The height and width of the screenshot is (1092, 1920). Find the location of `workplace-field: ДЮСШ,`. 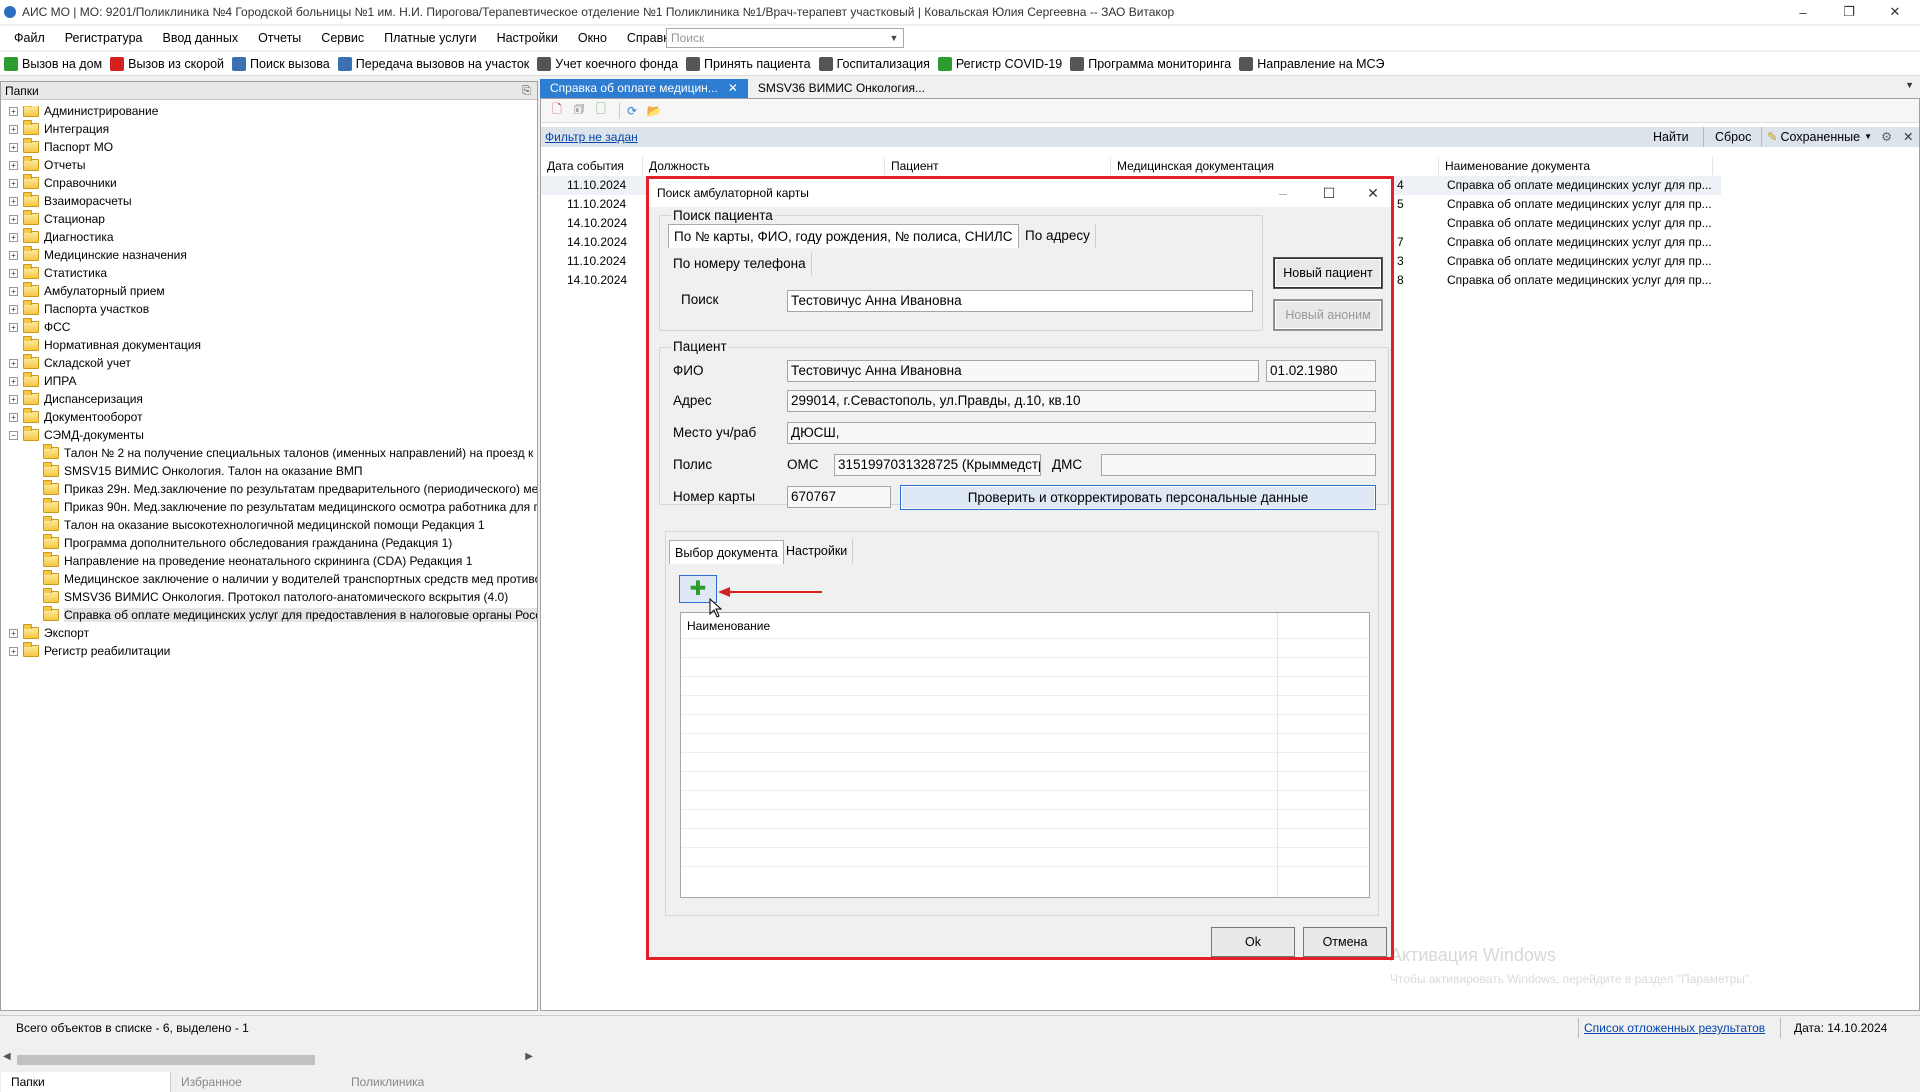

workplace-field: ДЮСШ, is located at coordinates (1081, 433).